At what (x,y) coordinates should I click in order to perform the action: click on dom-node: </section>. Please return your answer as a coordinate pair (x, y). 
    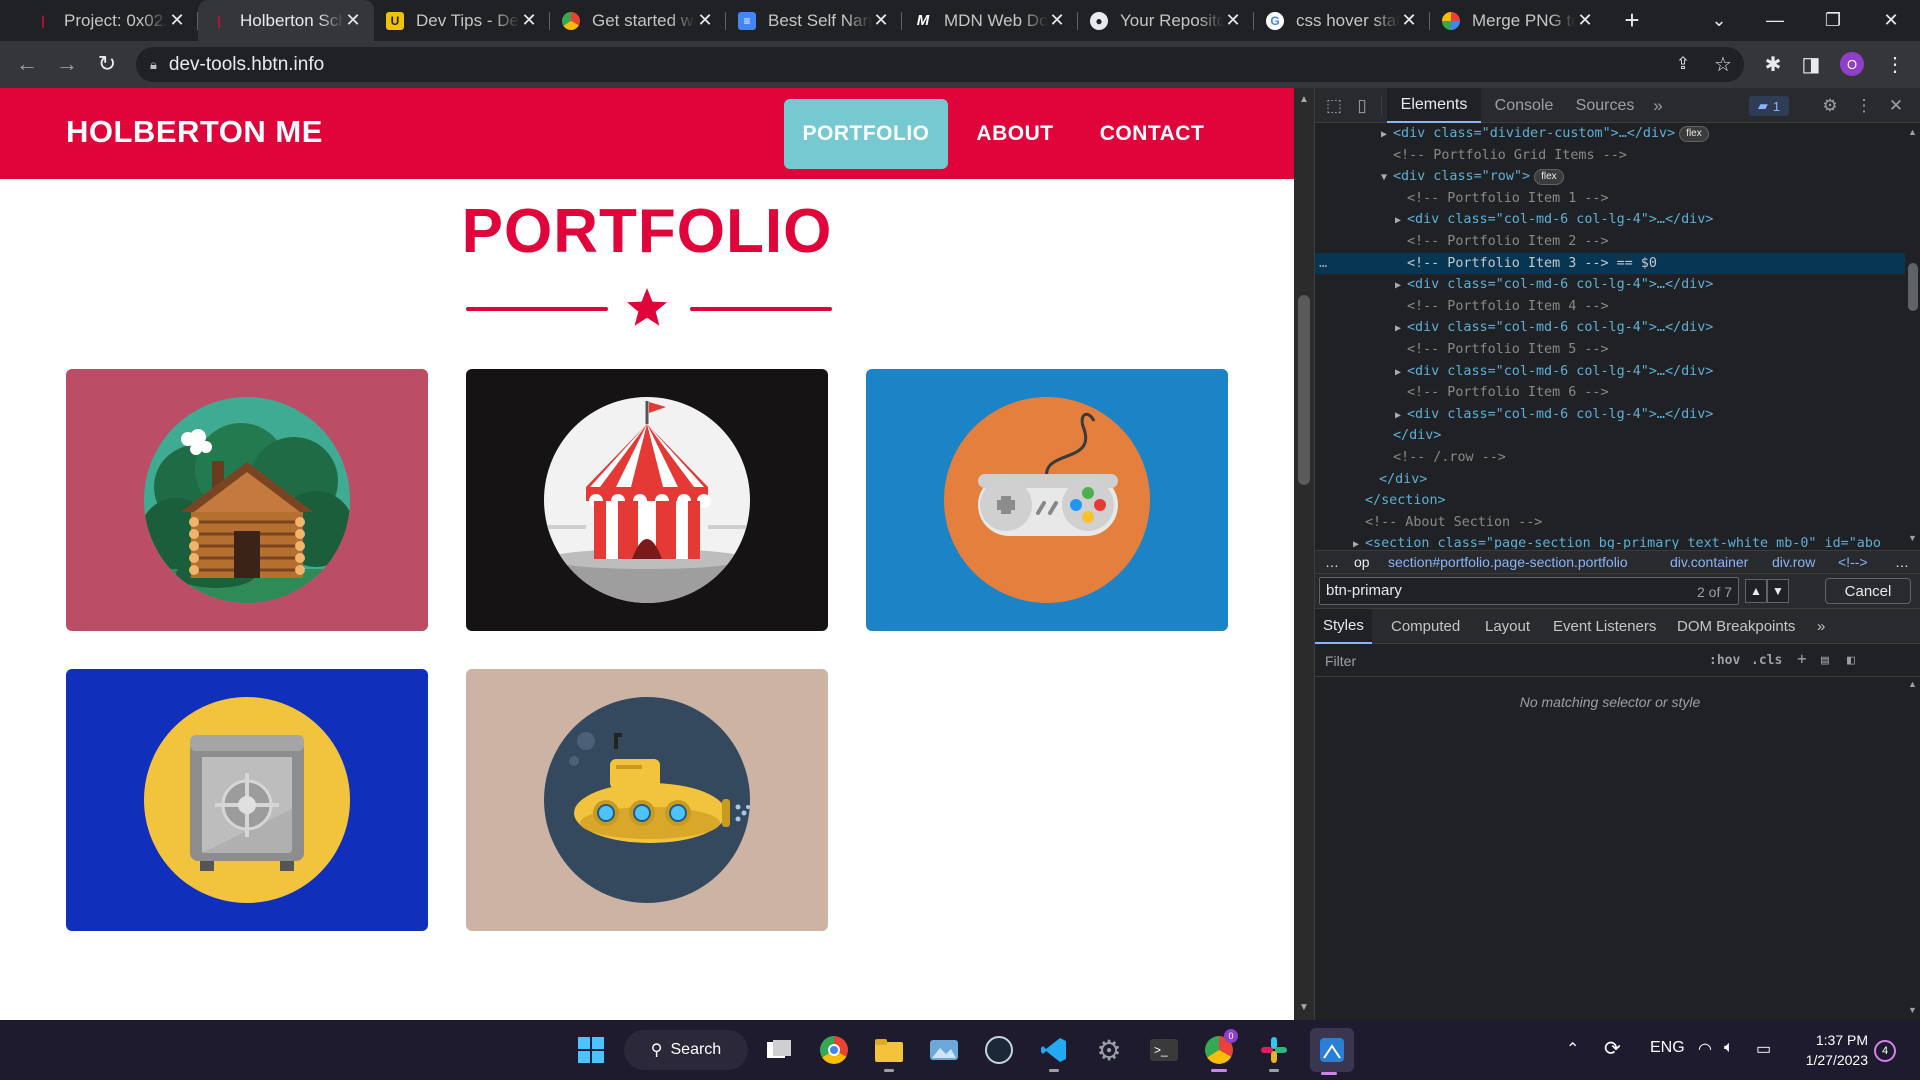
    Looking at the image, I should click on (1610, 501).